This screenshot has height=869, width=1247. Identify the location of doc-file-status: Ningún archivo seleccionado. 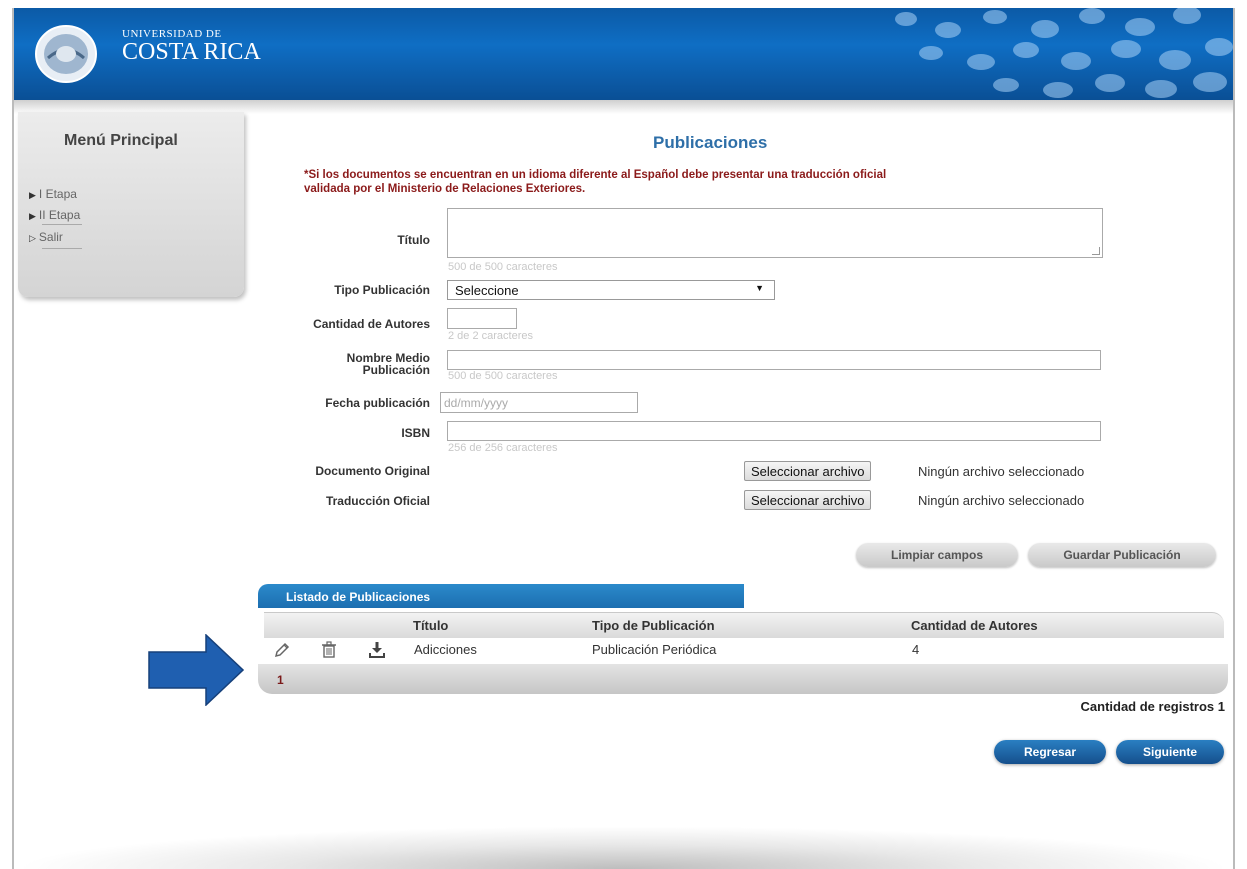
(1001, 471).